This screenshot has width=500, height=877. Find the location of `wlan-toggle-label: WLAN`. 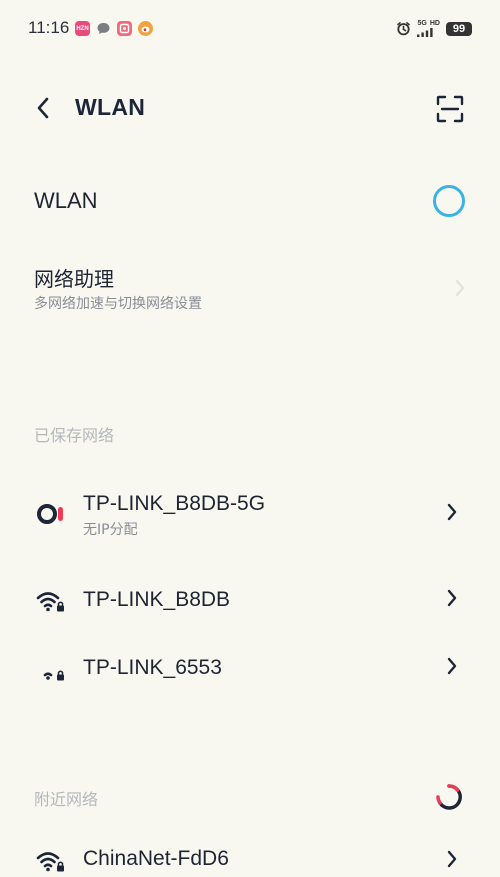

wlan-toggle-label: WLAN is located at coordinates (66, 200).